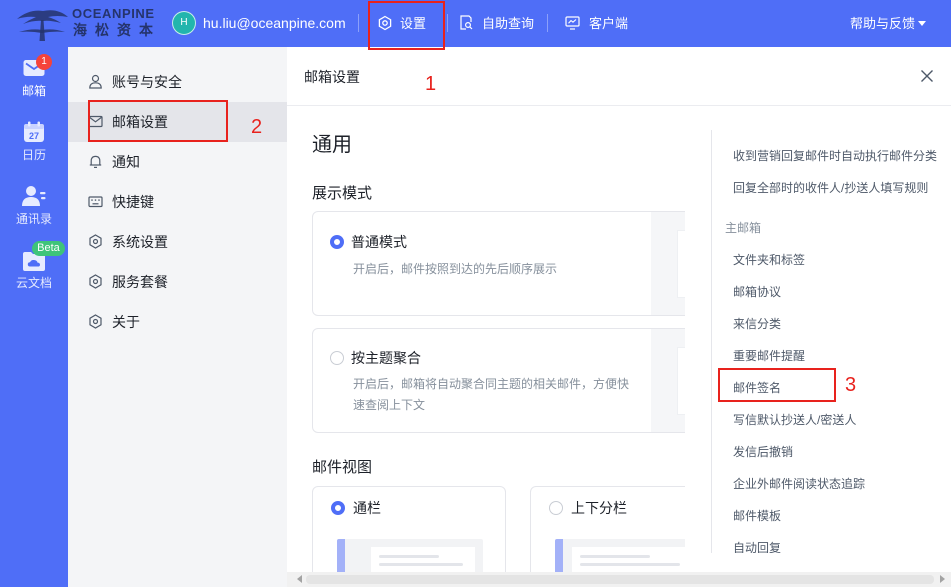 Image resolution: width=951 pixels, height=587 pixels. What do you see at coordinates (34, 146) in the screenshot?
I see `rail-item-calendar: 27 日历` at bounding box center [34, 146].